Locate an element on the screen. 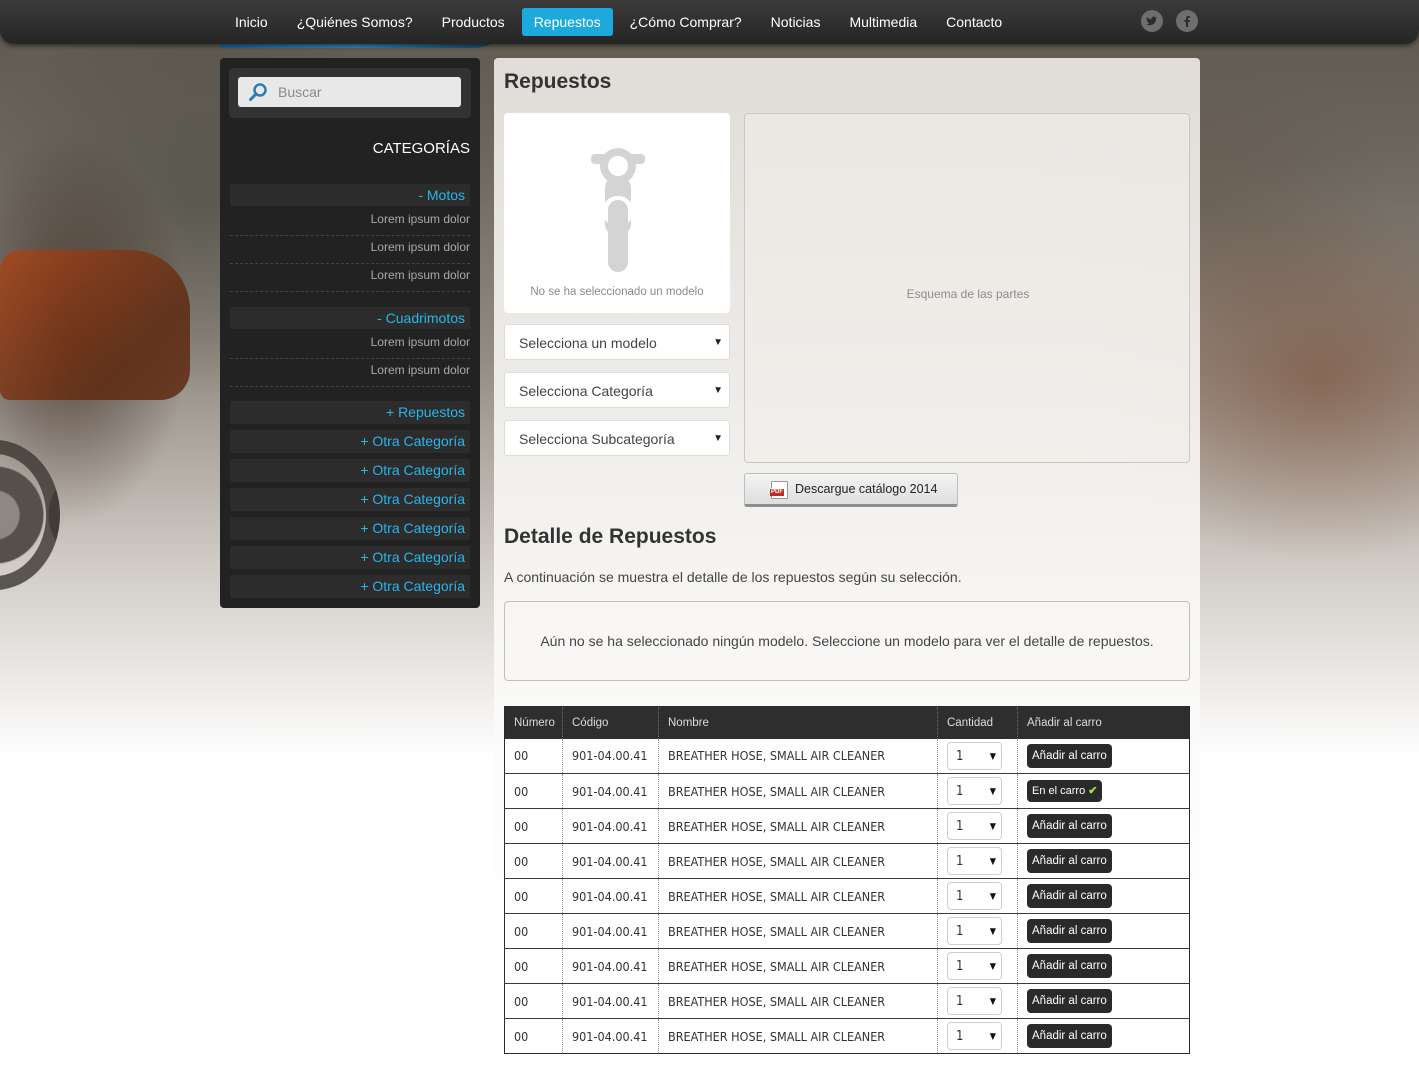 This screenshot has height=1089, width=1419. page-title: Repuestos is located at coordinates (558, 81).